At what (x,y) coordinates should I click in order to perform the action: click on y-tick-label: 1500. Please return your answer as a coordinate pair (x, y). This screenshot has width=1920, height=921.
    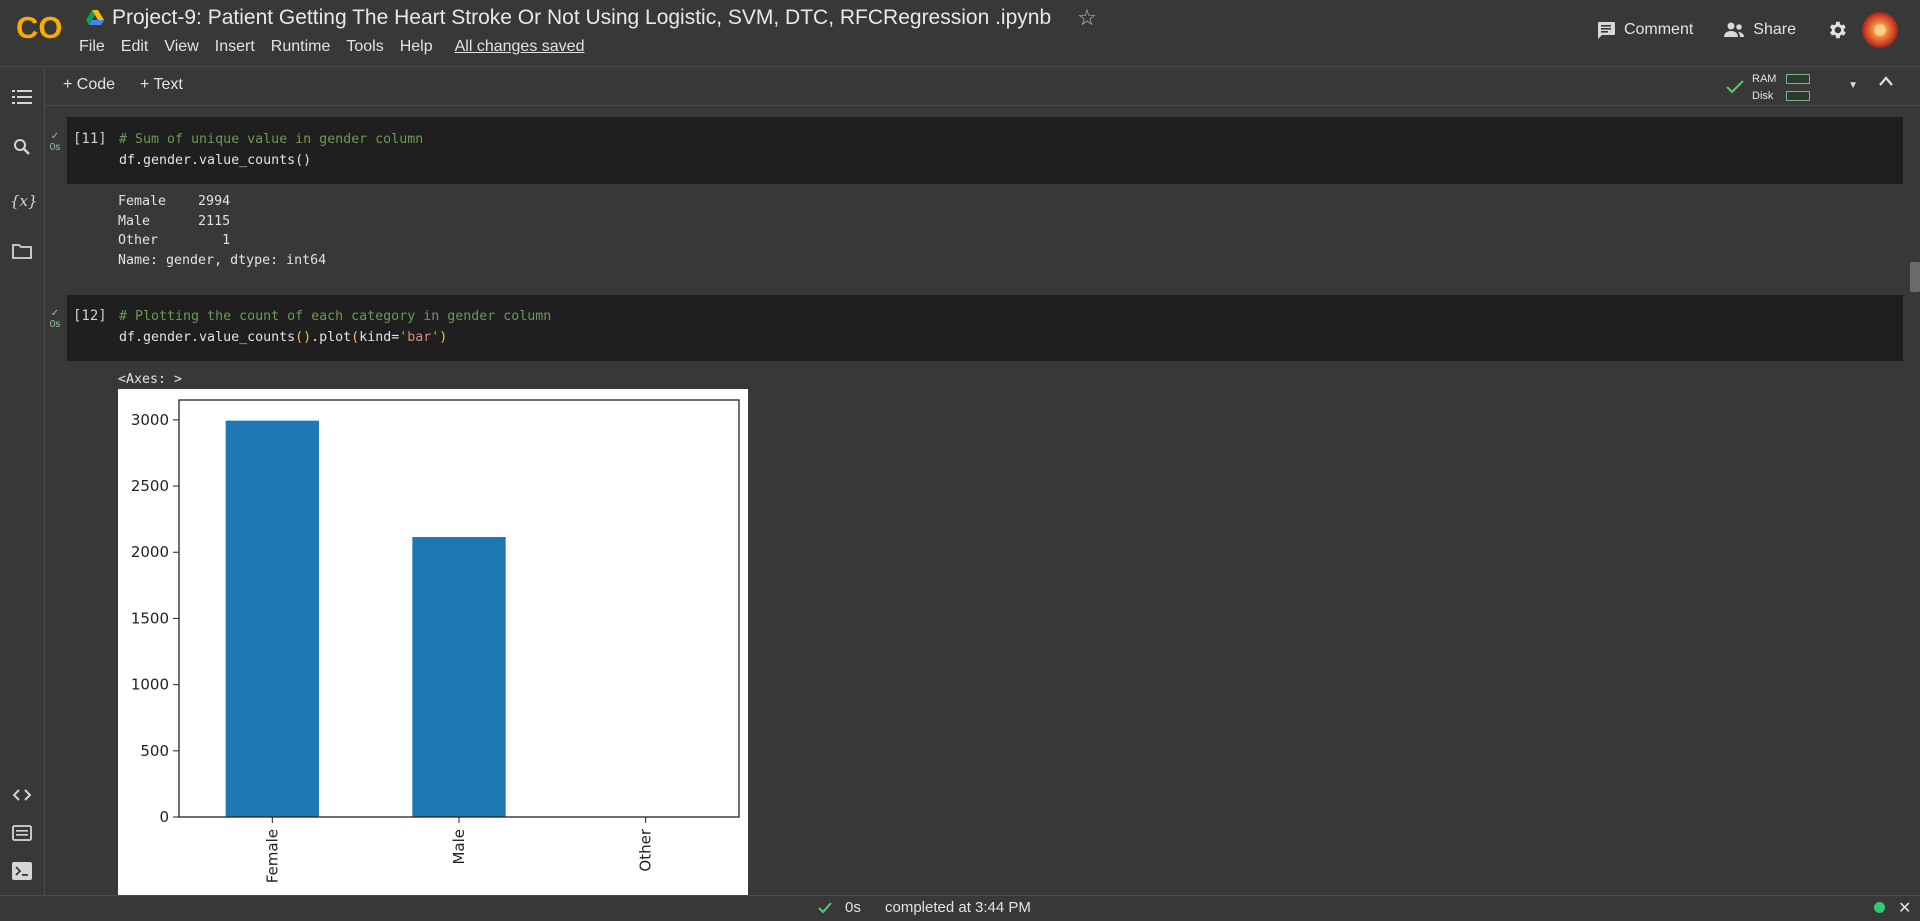
    Looking at the image, I should click on (150, 618).